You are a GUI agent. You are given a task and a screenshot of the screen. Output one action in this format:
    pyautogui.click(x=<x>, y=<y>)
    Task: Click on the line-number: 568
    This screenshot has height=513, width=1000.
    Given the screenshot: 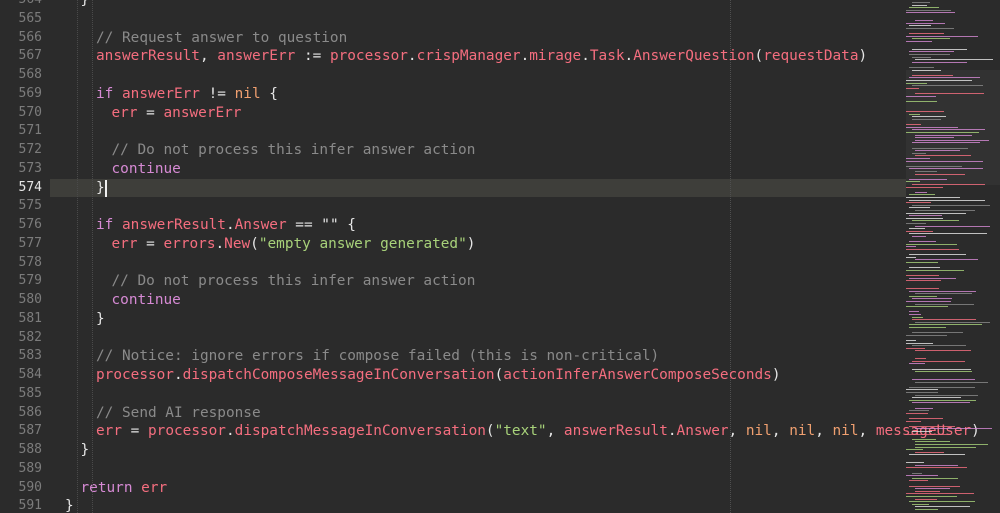 What is the action you would take?
    pyautogui.click(x=30, y=74)
    